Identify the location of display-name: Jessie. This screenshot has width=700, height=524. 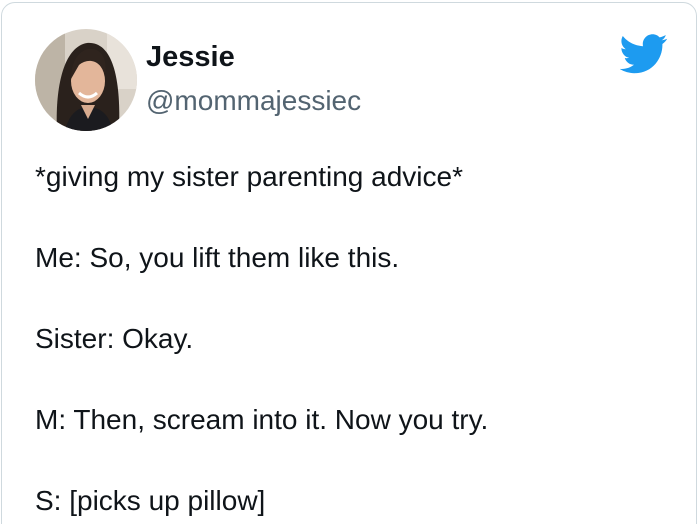
(190, 57).